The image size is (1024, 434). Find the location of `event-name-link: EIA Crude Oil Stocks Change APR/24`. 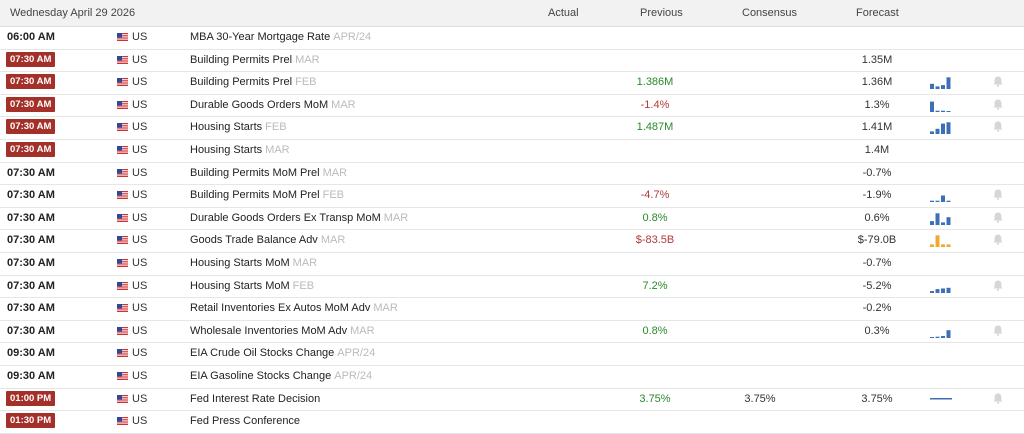

event-name-link: EIA Crude Oil Stocks Change APR/24 is located at coordinates (282, 353).